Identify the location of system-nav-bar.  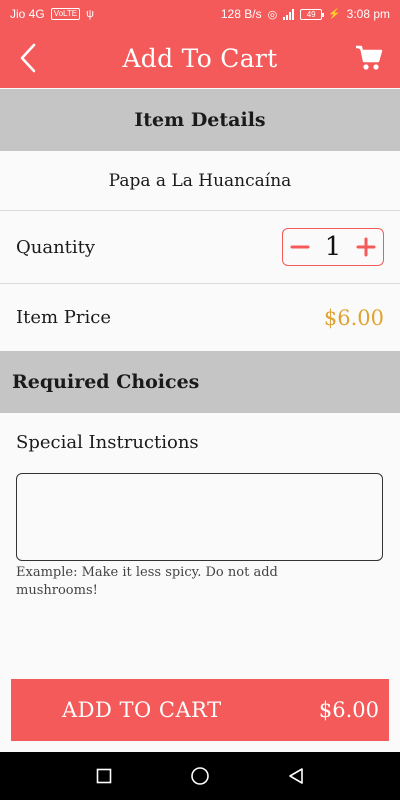
(200, 776).